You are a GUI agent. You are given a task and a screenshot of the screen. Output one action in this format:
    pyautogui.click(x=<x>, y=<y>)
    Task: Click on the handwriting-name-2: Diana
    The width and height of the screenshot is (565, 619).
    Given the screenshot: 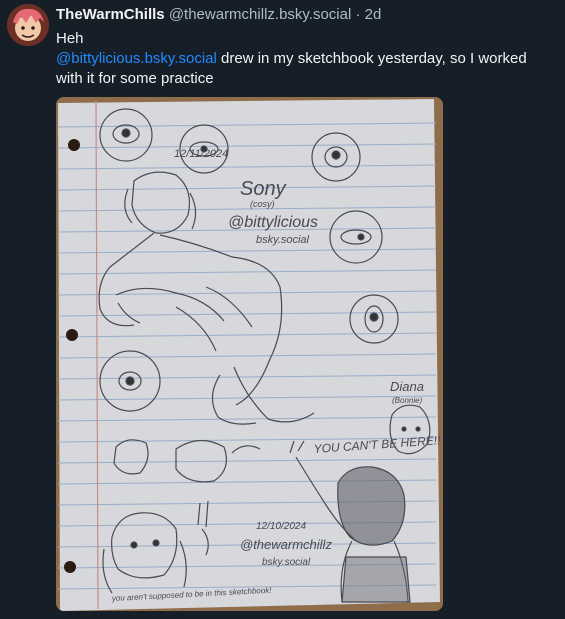 What is the action you would take?
    pyautogui.click(x=407, y=386)
    